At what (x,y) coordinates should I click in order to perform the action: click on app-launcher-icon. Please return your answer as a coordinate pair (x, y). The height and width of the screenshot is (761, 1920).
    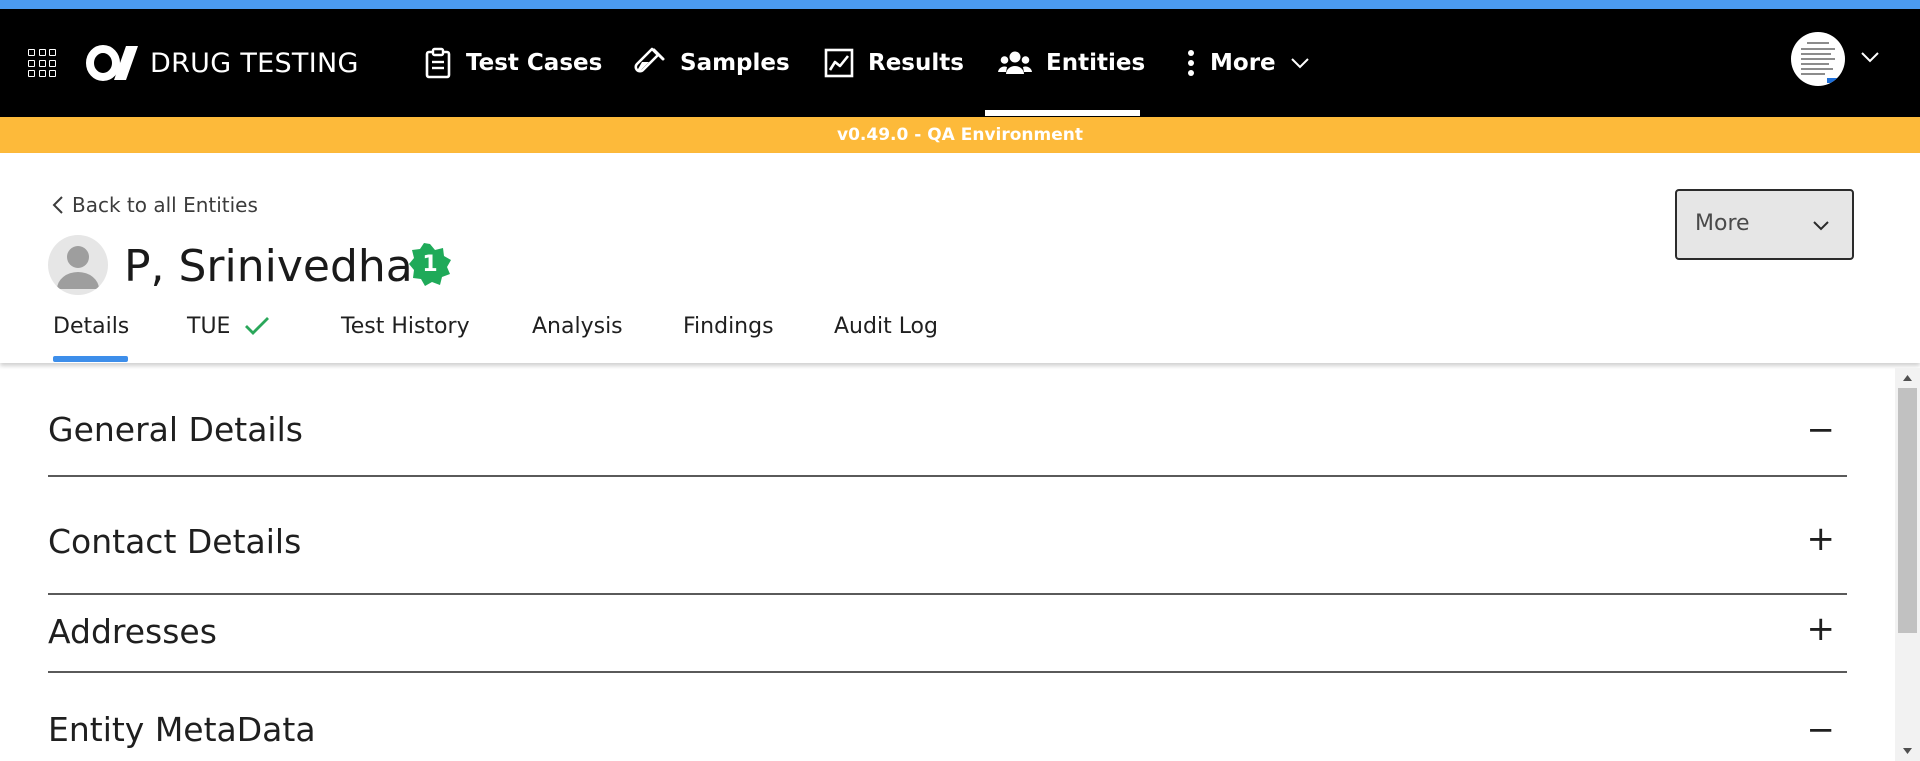
    Looking at the image, I should click on (42, 63).